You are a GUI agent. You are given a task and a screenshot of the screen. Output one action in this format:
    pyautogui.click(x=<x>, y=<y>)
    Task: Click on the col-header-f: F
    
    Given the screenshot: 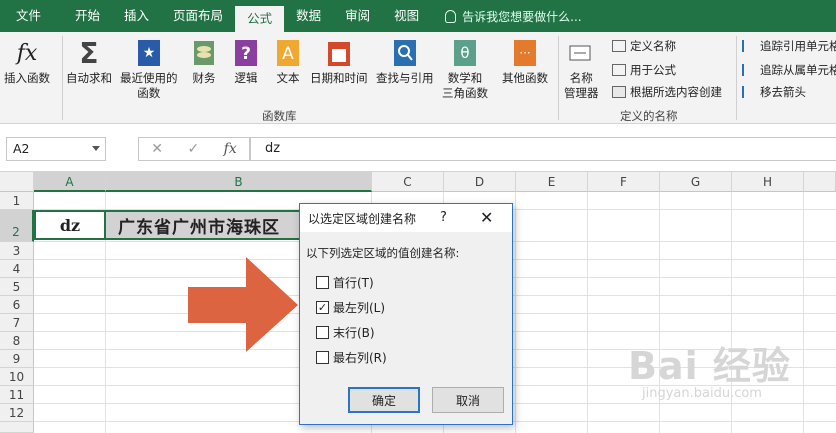 What is the action you would take?
    pyautogui.click(x=624, y=182)
    